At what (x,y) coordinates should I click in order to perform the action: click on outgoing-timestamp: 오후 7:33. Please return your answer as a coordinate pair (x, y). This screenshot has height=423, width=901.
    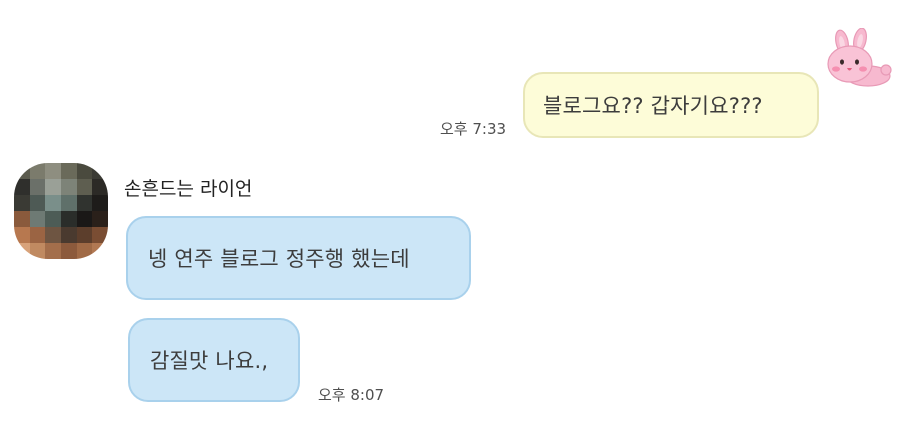
    Looking at the image, I should click on (473, 129).